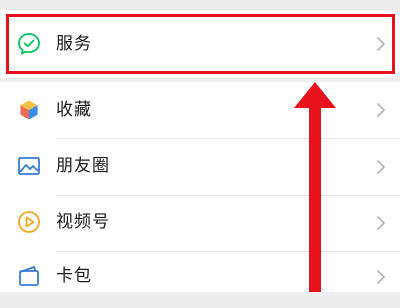 This screenshot has width=400, height=308. What do you see at coordinates (29, 110) in the screenshot?
I see `cube-icon` at bounding box center [29, 110].